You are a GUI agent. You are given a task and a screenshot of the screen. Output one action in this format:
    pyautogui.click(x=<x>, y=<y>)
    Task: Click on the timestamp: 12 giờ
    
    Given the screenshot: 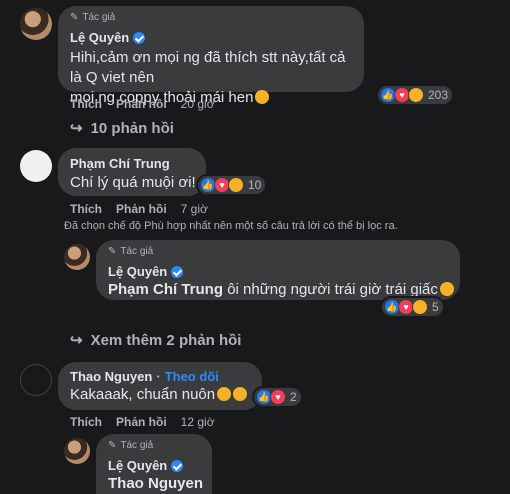 What is the action you would take?
    pyautogui.click(x=198, y=422)
    